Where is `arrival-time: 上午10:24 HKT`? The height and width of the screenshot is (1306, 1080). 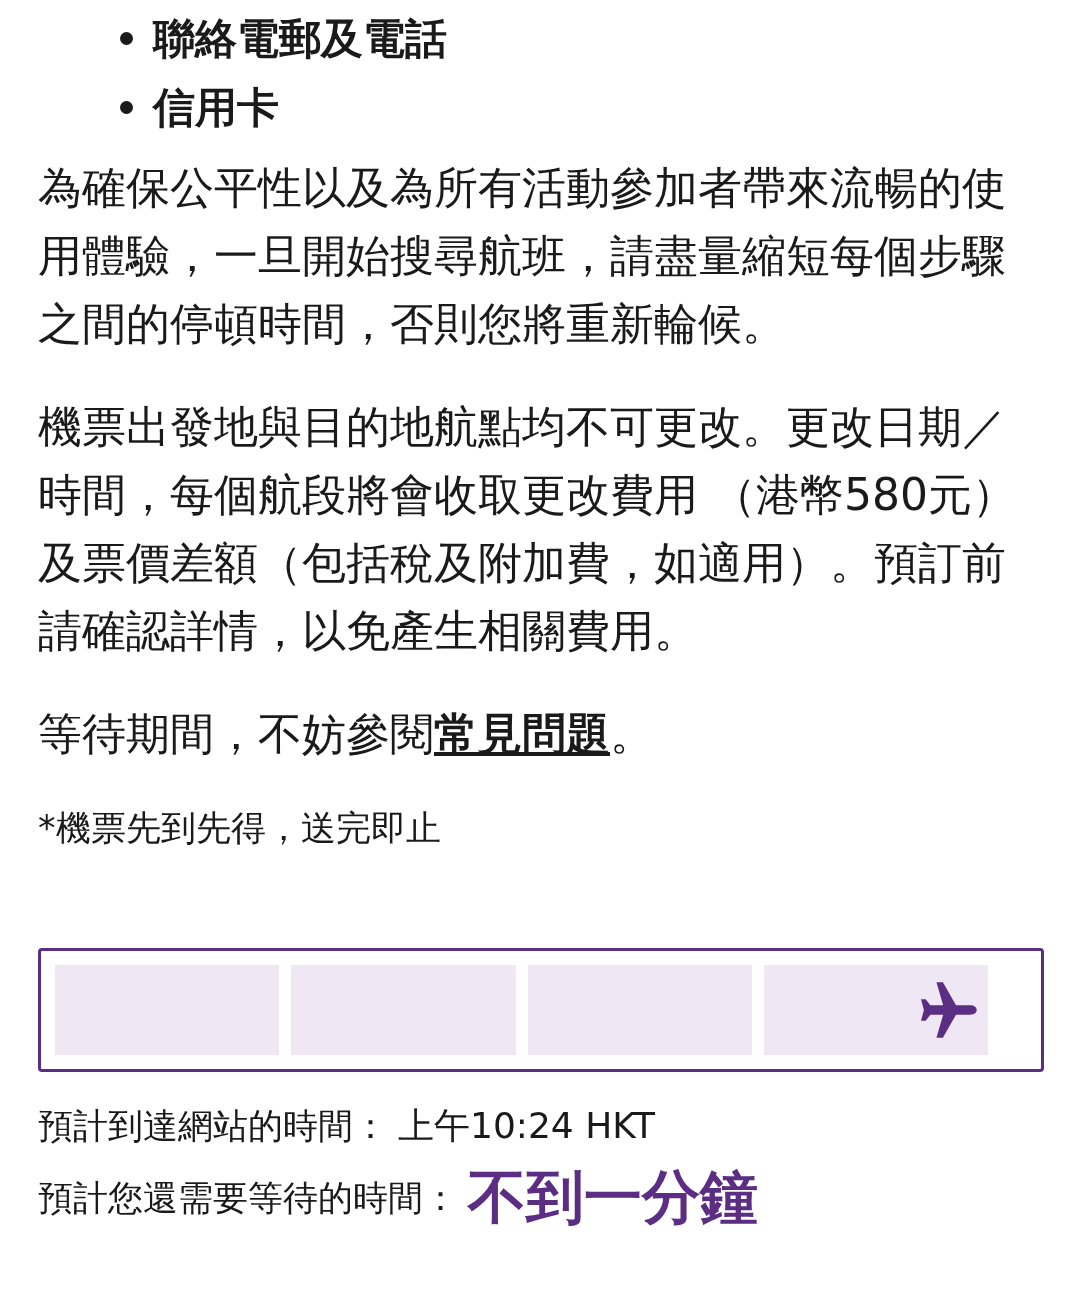 arrival-time: 上午10:24 HKT is located at coordinates (527, 1126).